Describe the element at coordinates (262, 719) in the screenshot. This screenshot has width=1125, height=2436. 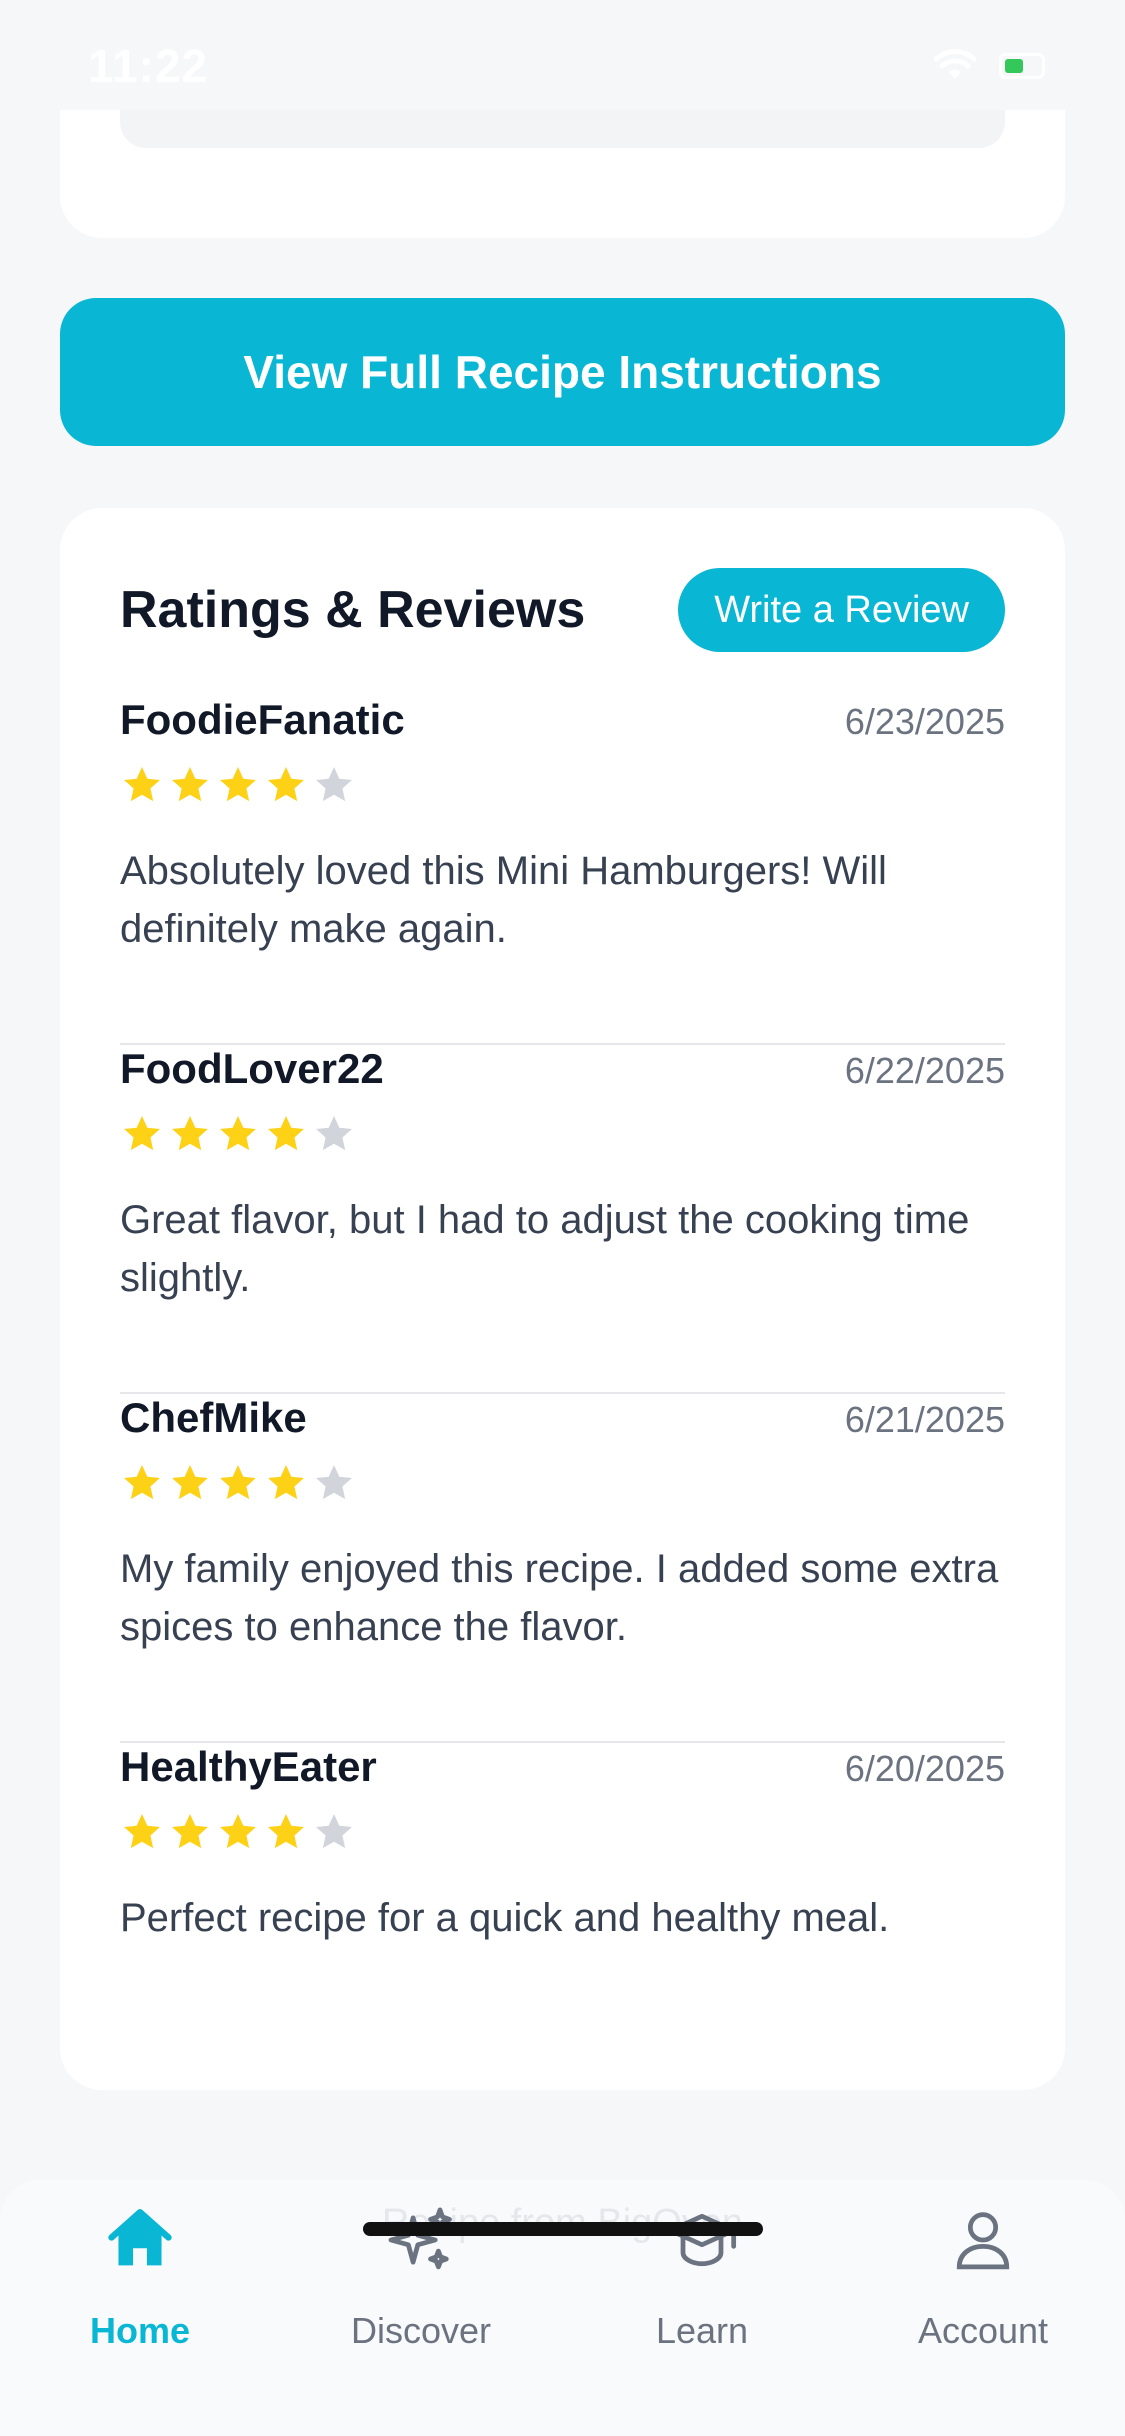
I see `review-author: FoodieFanatic` at that location.